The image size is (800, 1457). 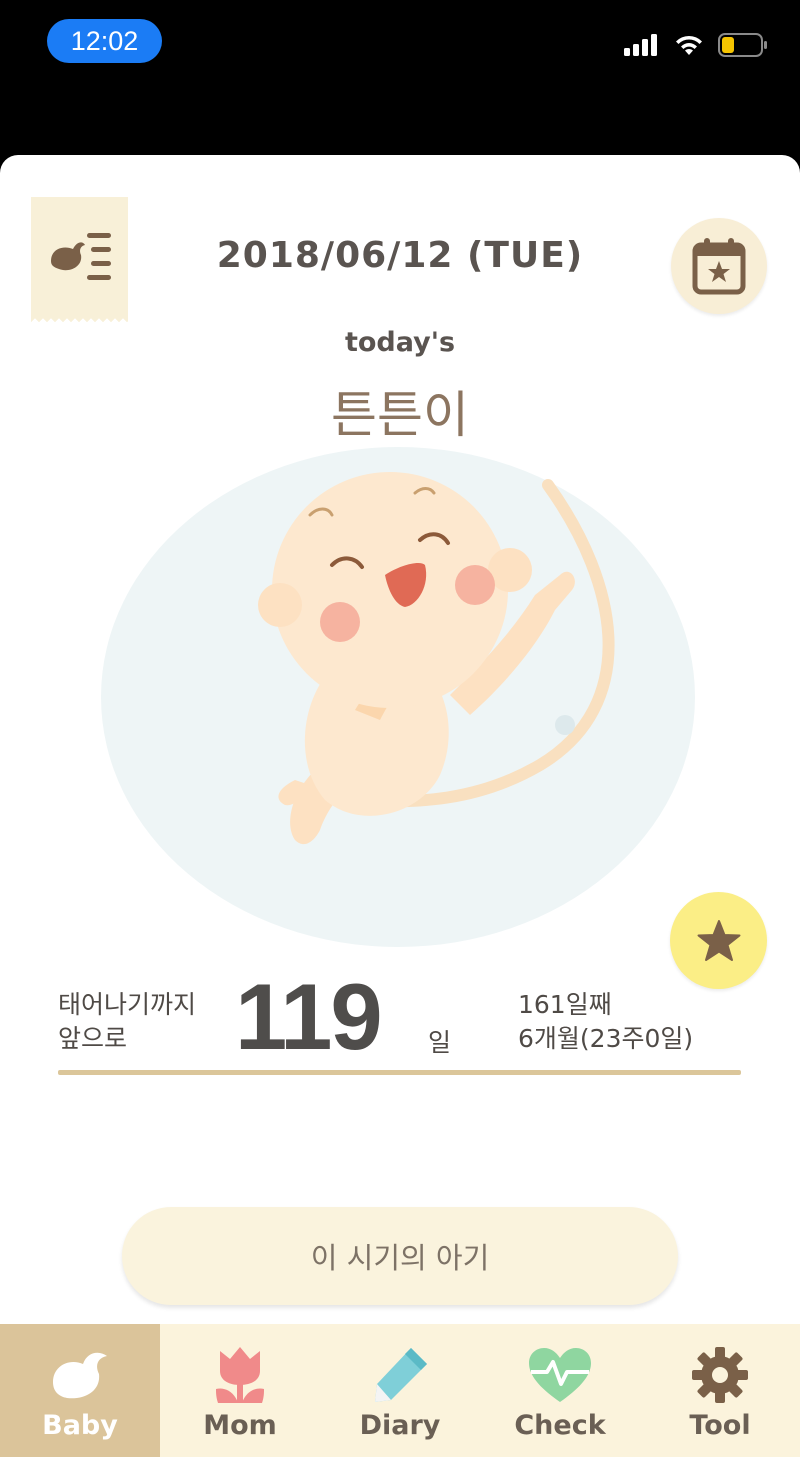 I want to click on bottom-tab-bar: Baby Mom Diary Check Tool, so click(x=400, y=1390).